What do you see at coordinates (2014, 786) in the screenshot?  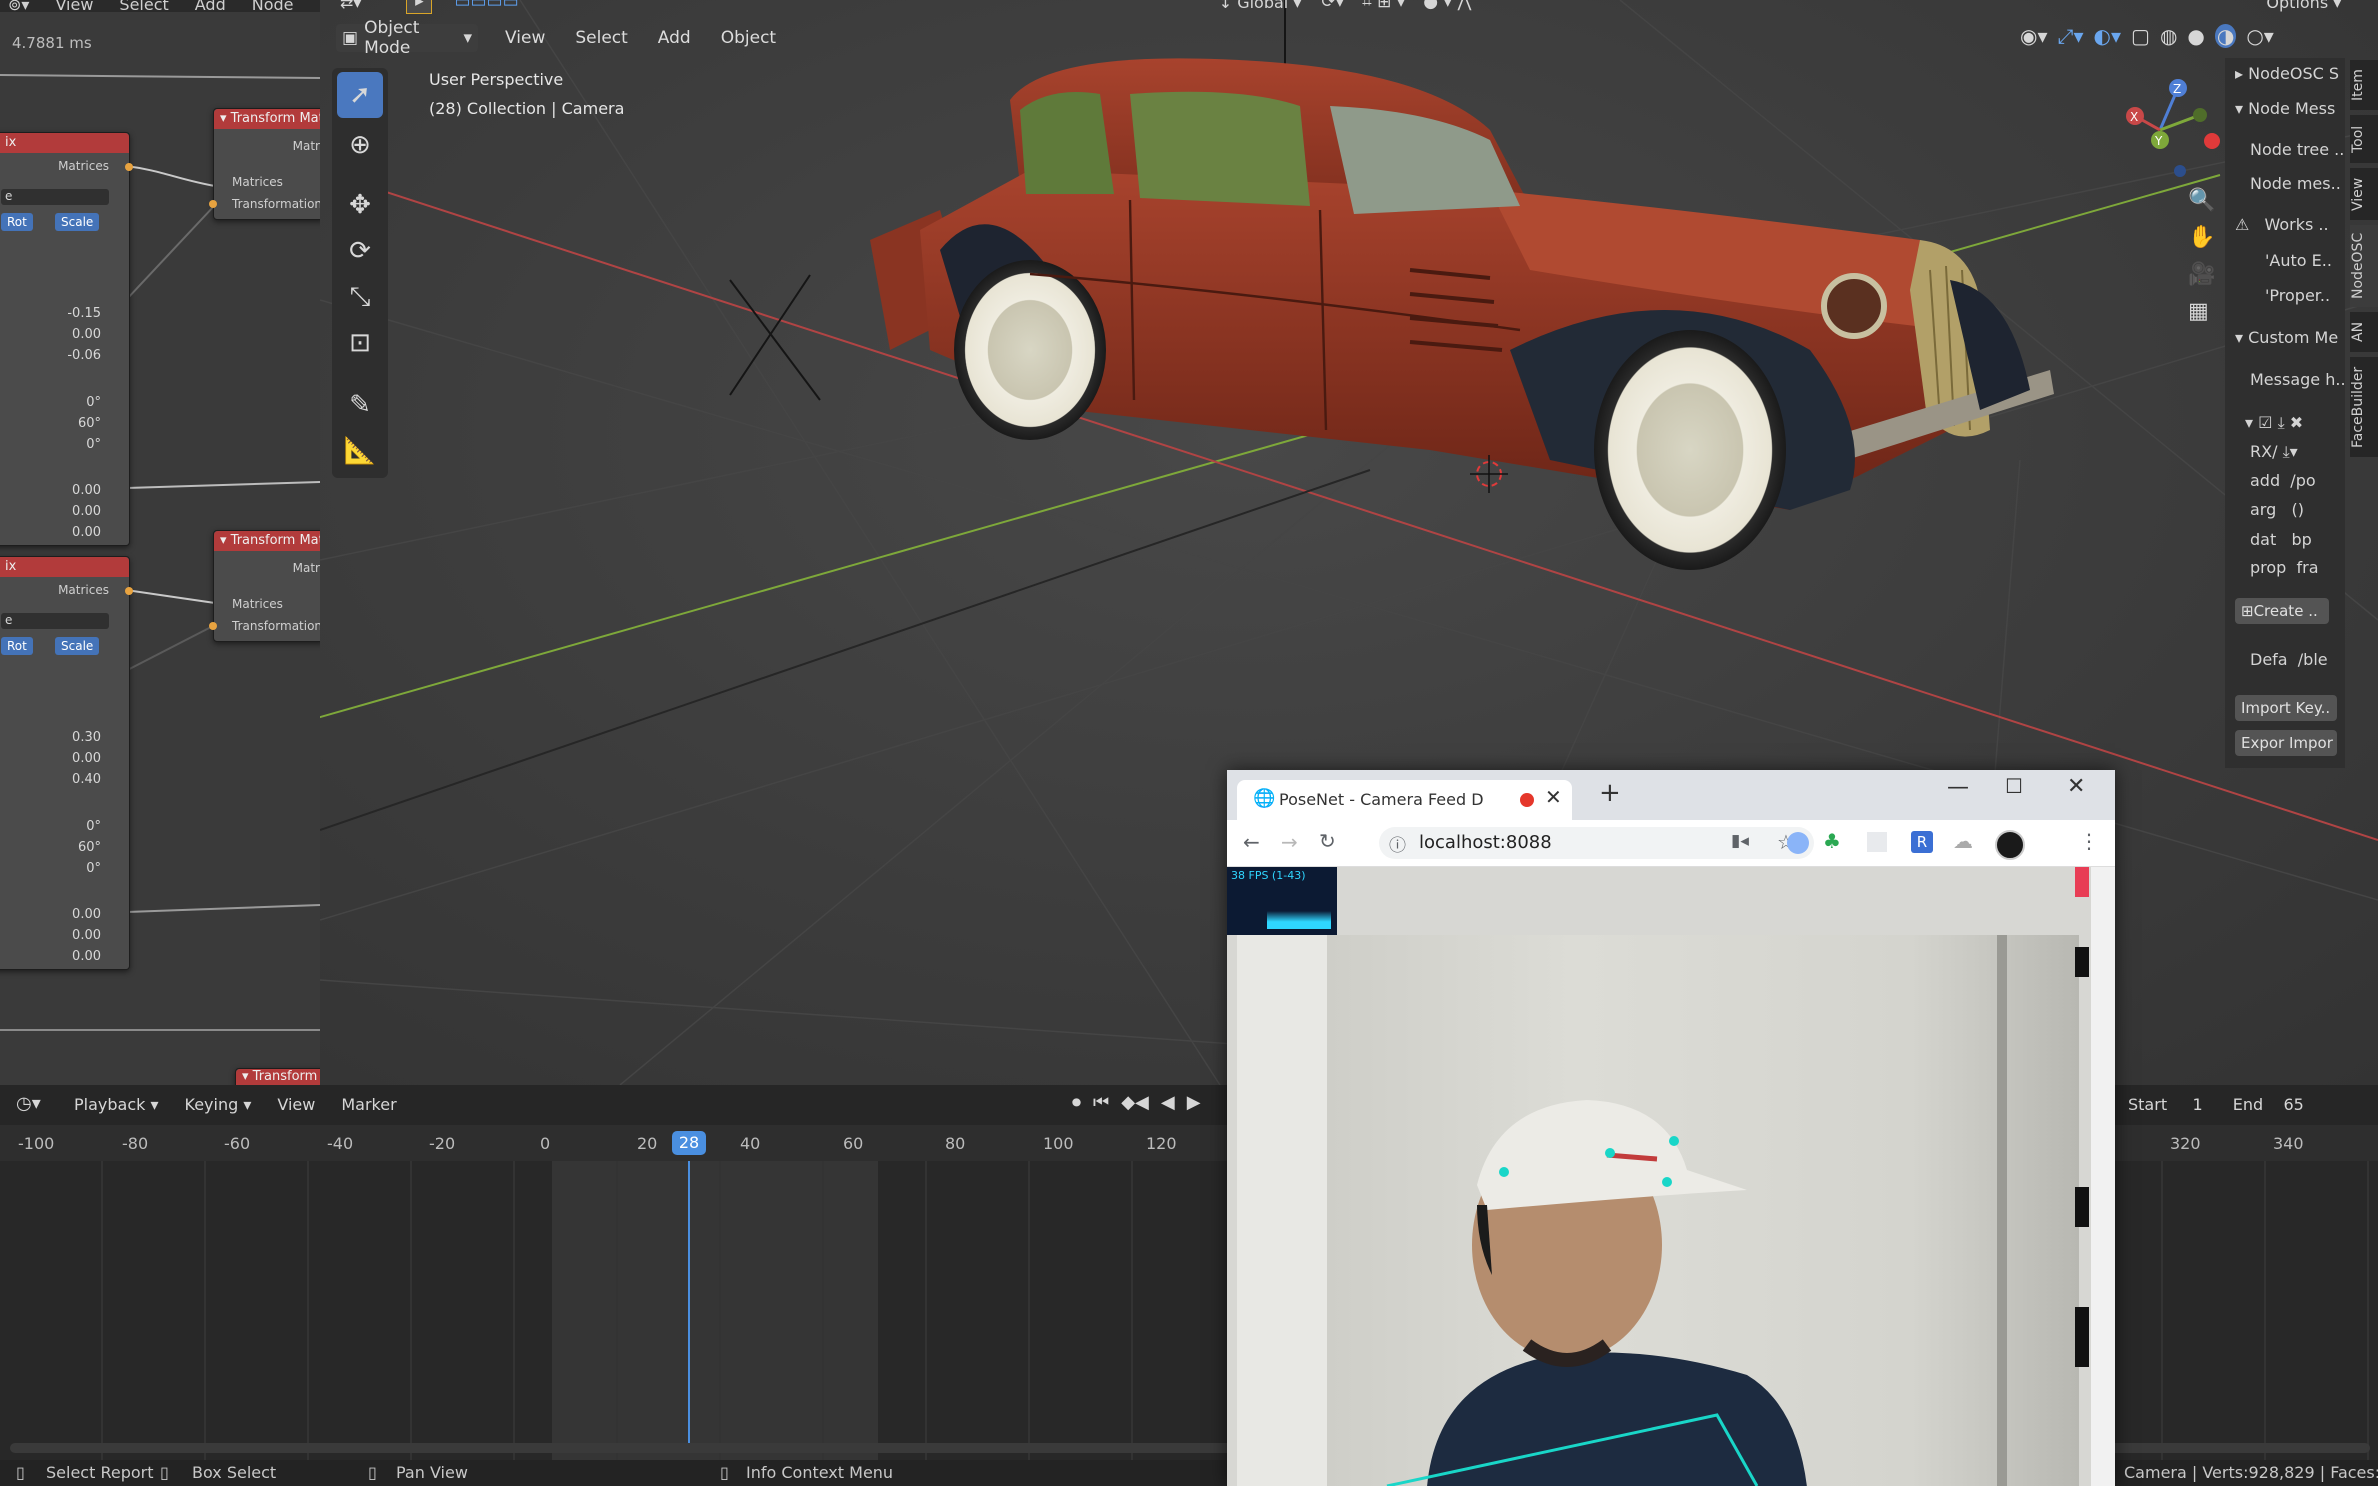 I see `maximize-icon: ☐` at bounding box center [2014, 786].